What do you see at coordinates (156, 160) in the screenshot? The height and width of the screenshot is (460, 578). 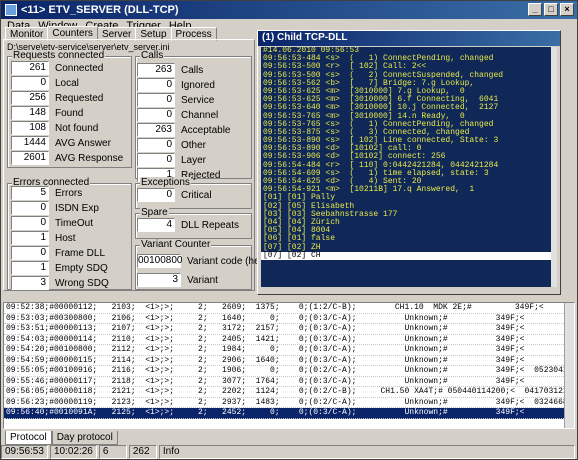 I see `calls-layer-value: 0` at bounding box center [156, 160].